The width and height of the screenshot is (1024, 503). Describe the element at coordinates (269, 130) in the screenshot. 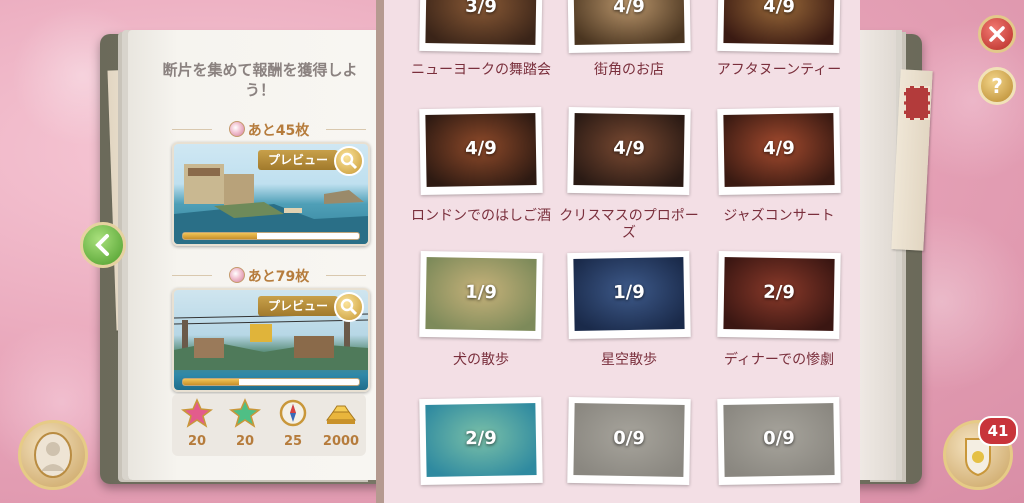

I see `remaining-count: あと45枚` at that location.